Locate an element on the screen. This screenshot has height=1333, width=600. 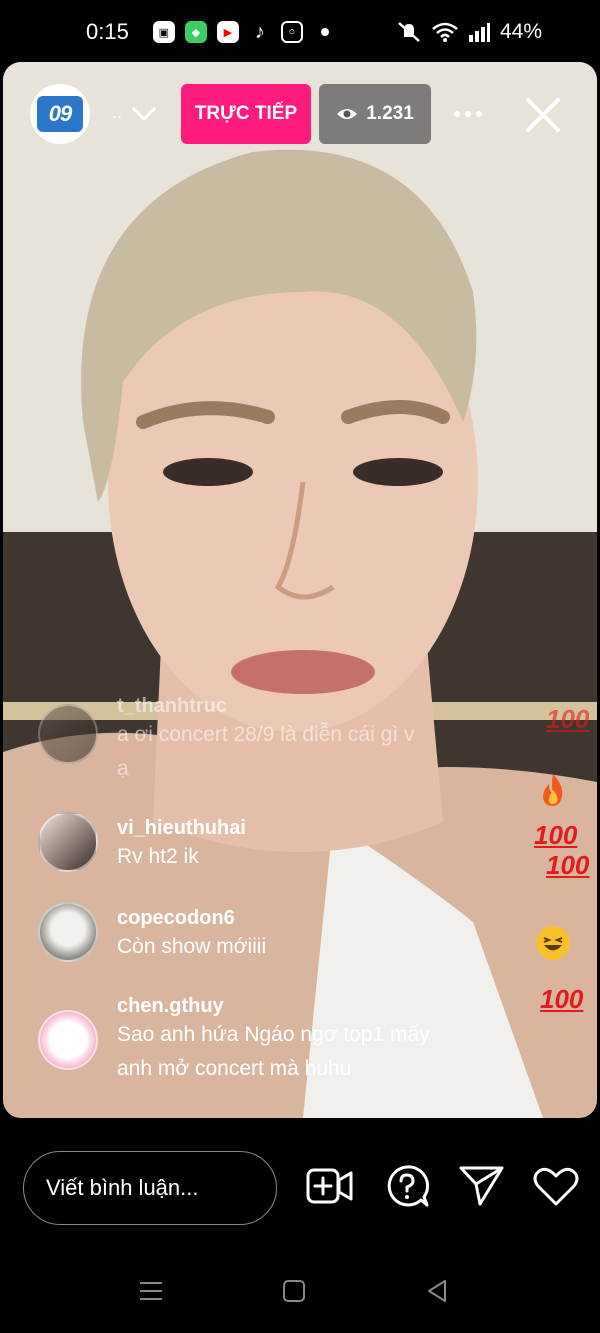
live-badge: TRỰC TIẾP is located at coordinates (246, 114).